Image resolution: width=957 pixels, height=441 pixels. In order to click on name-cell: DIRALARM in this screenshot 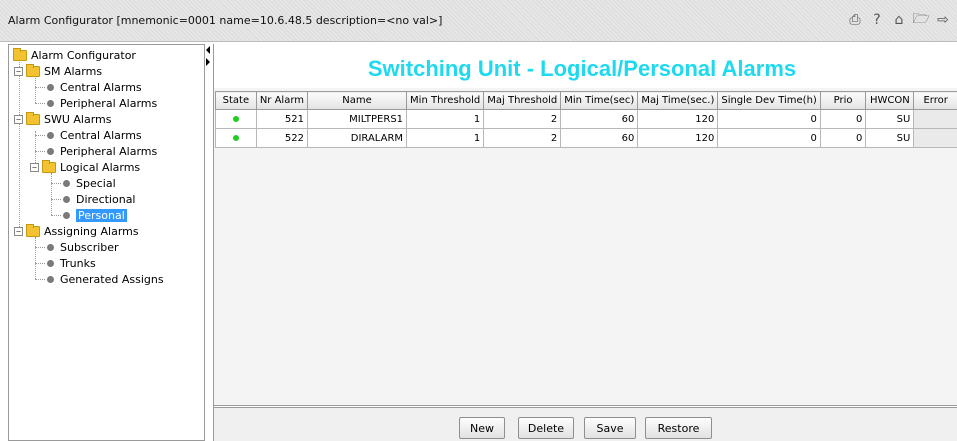, I will do `click(357, 138)`.